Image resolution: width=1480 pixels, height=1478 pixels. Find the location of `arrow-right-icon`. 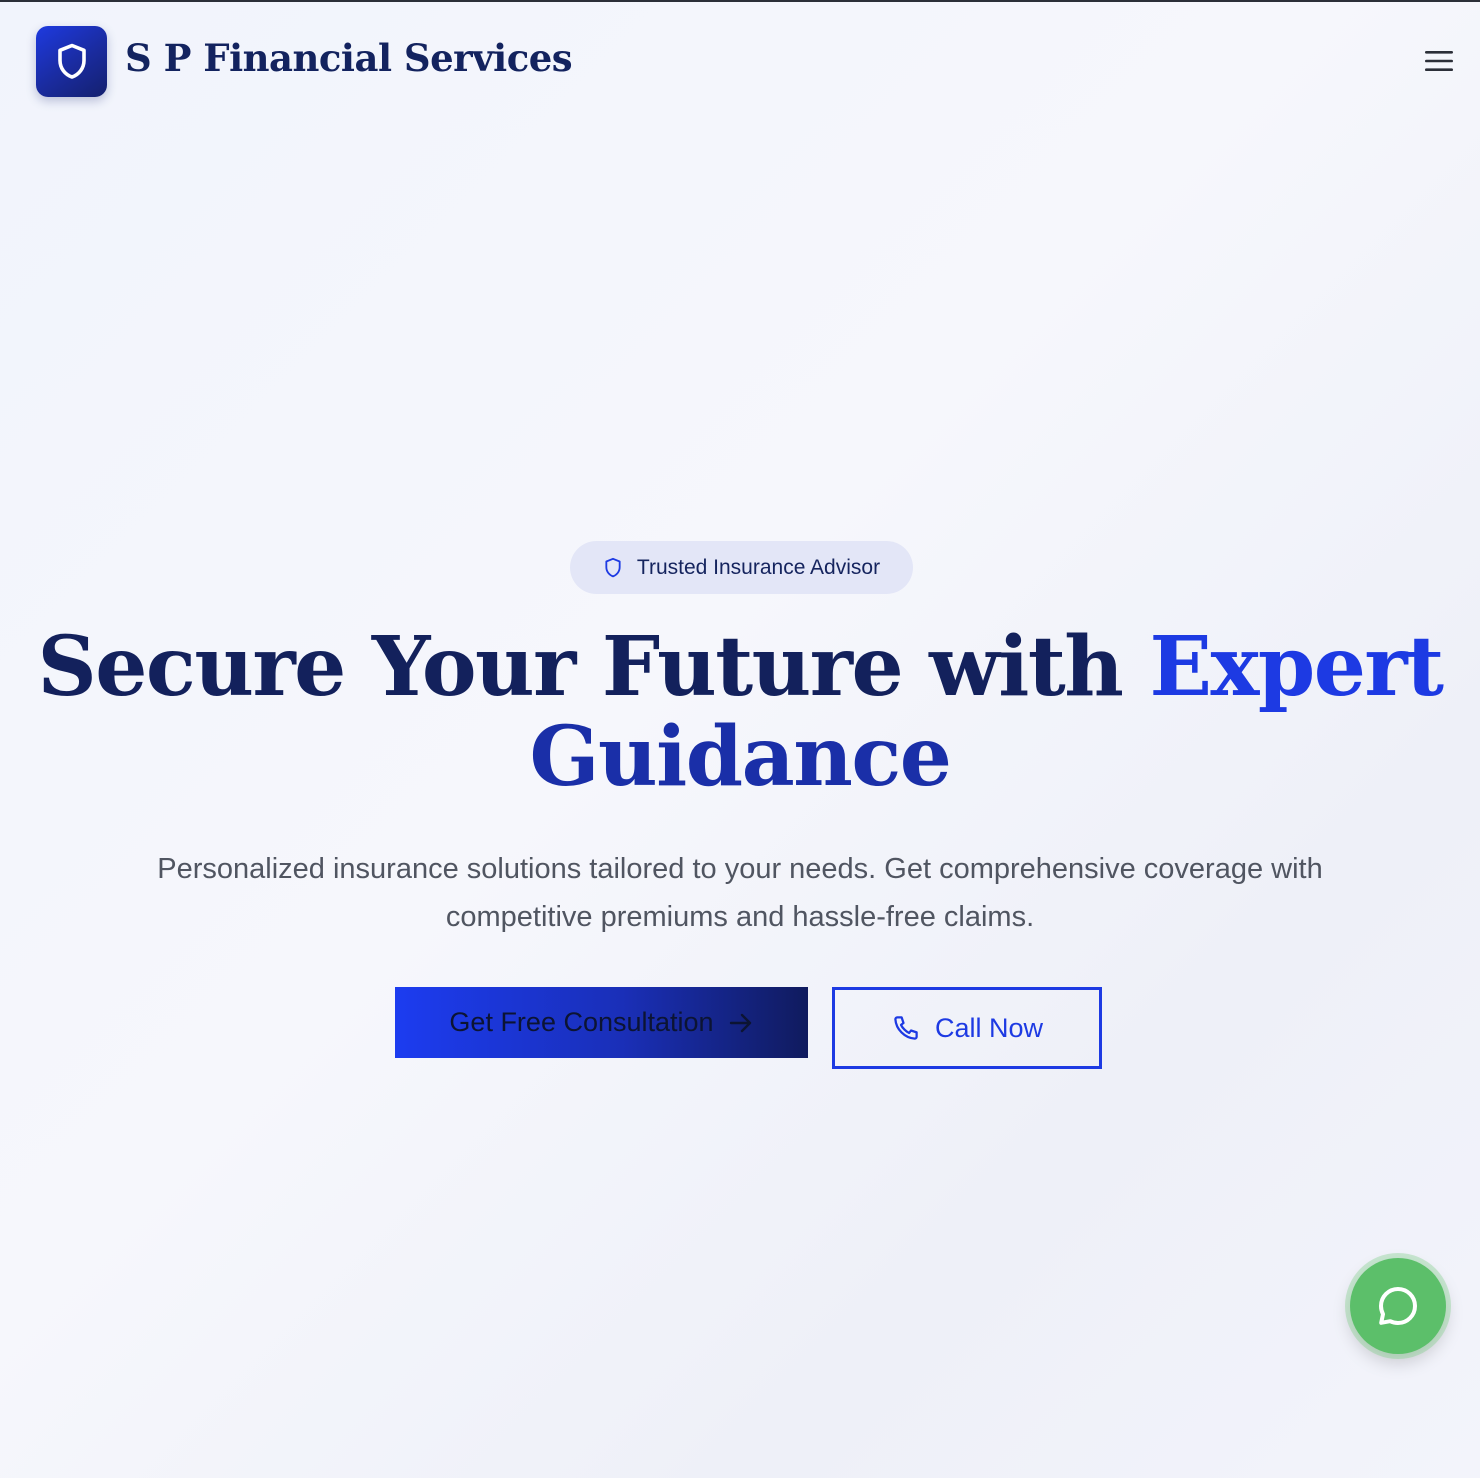

arrow-right-icon is located at coordinates (740, 1022).